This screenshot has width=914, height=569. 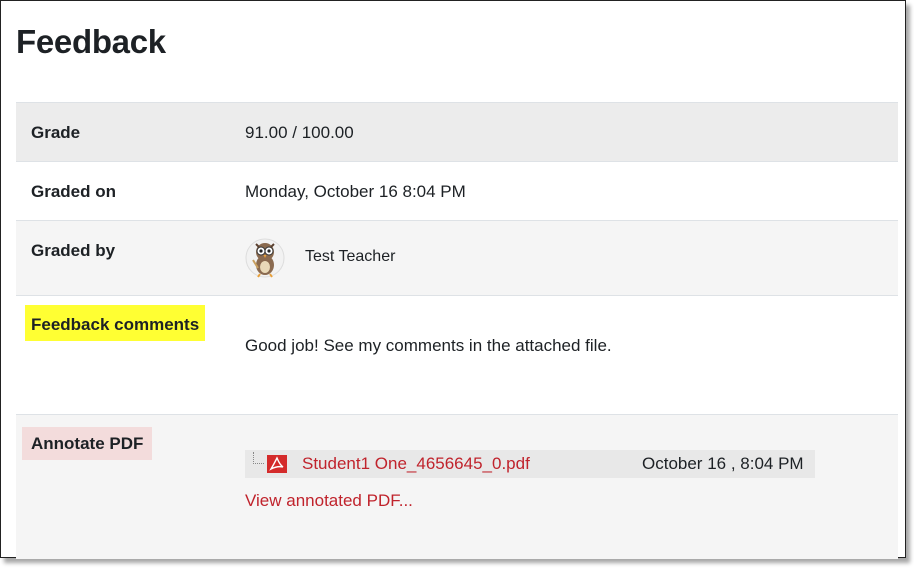 What do you see at coordinates (299, 132) in the screenshot?
I see `grade-value: 91.00 / 100.00` at bounding box center [299, 132].